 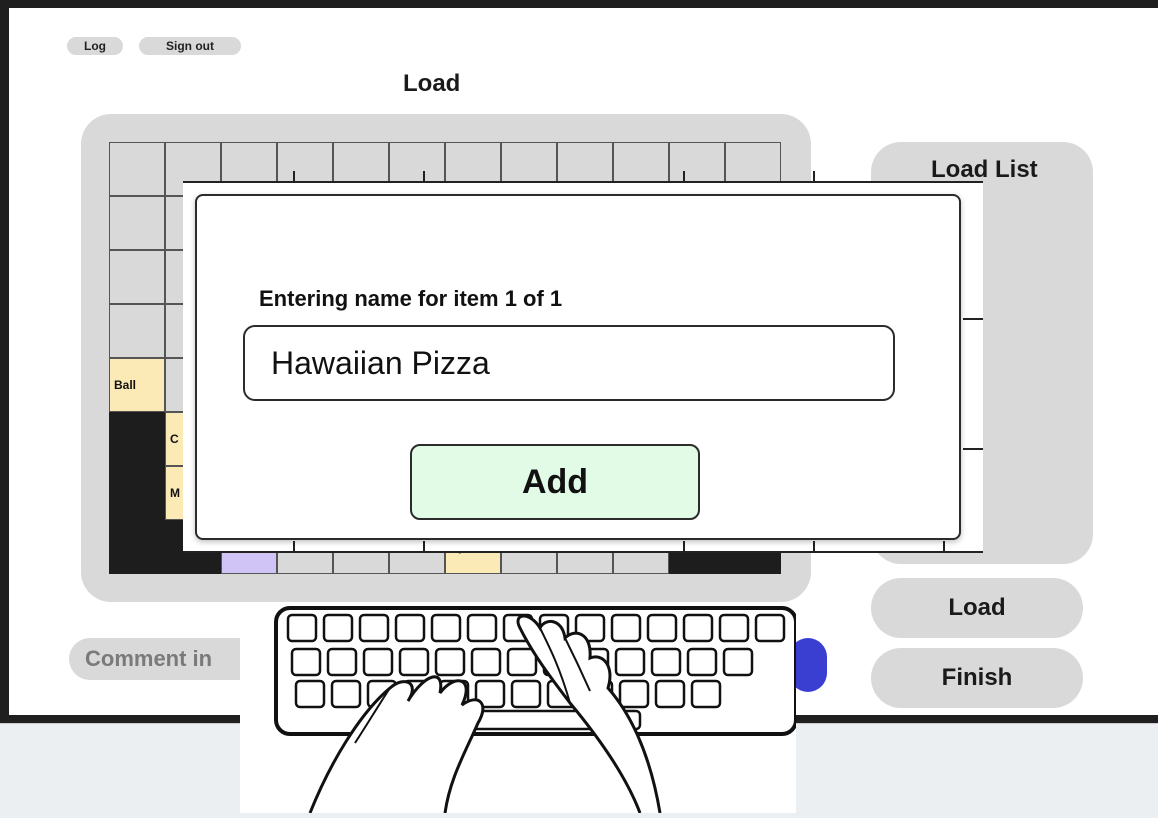 I want to click on grid-cell-label: C, so click(x=174, y=439).